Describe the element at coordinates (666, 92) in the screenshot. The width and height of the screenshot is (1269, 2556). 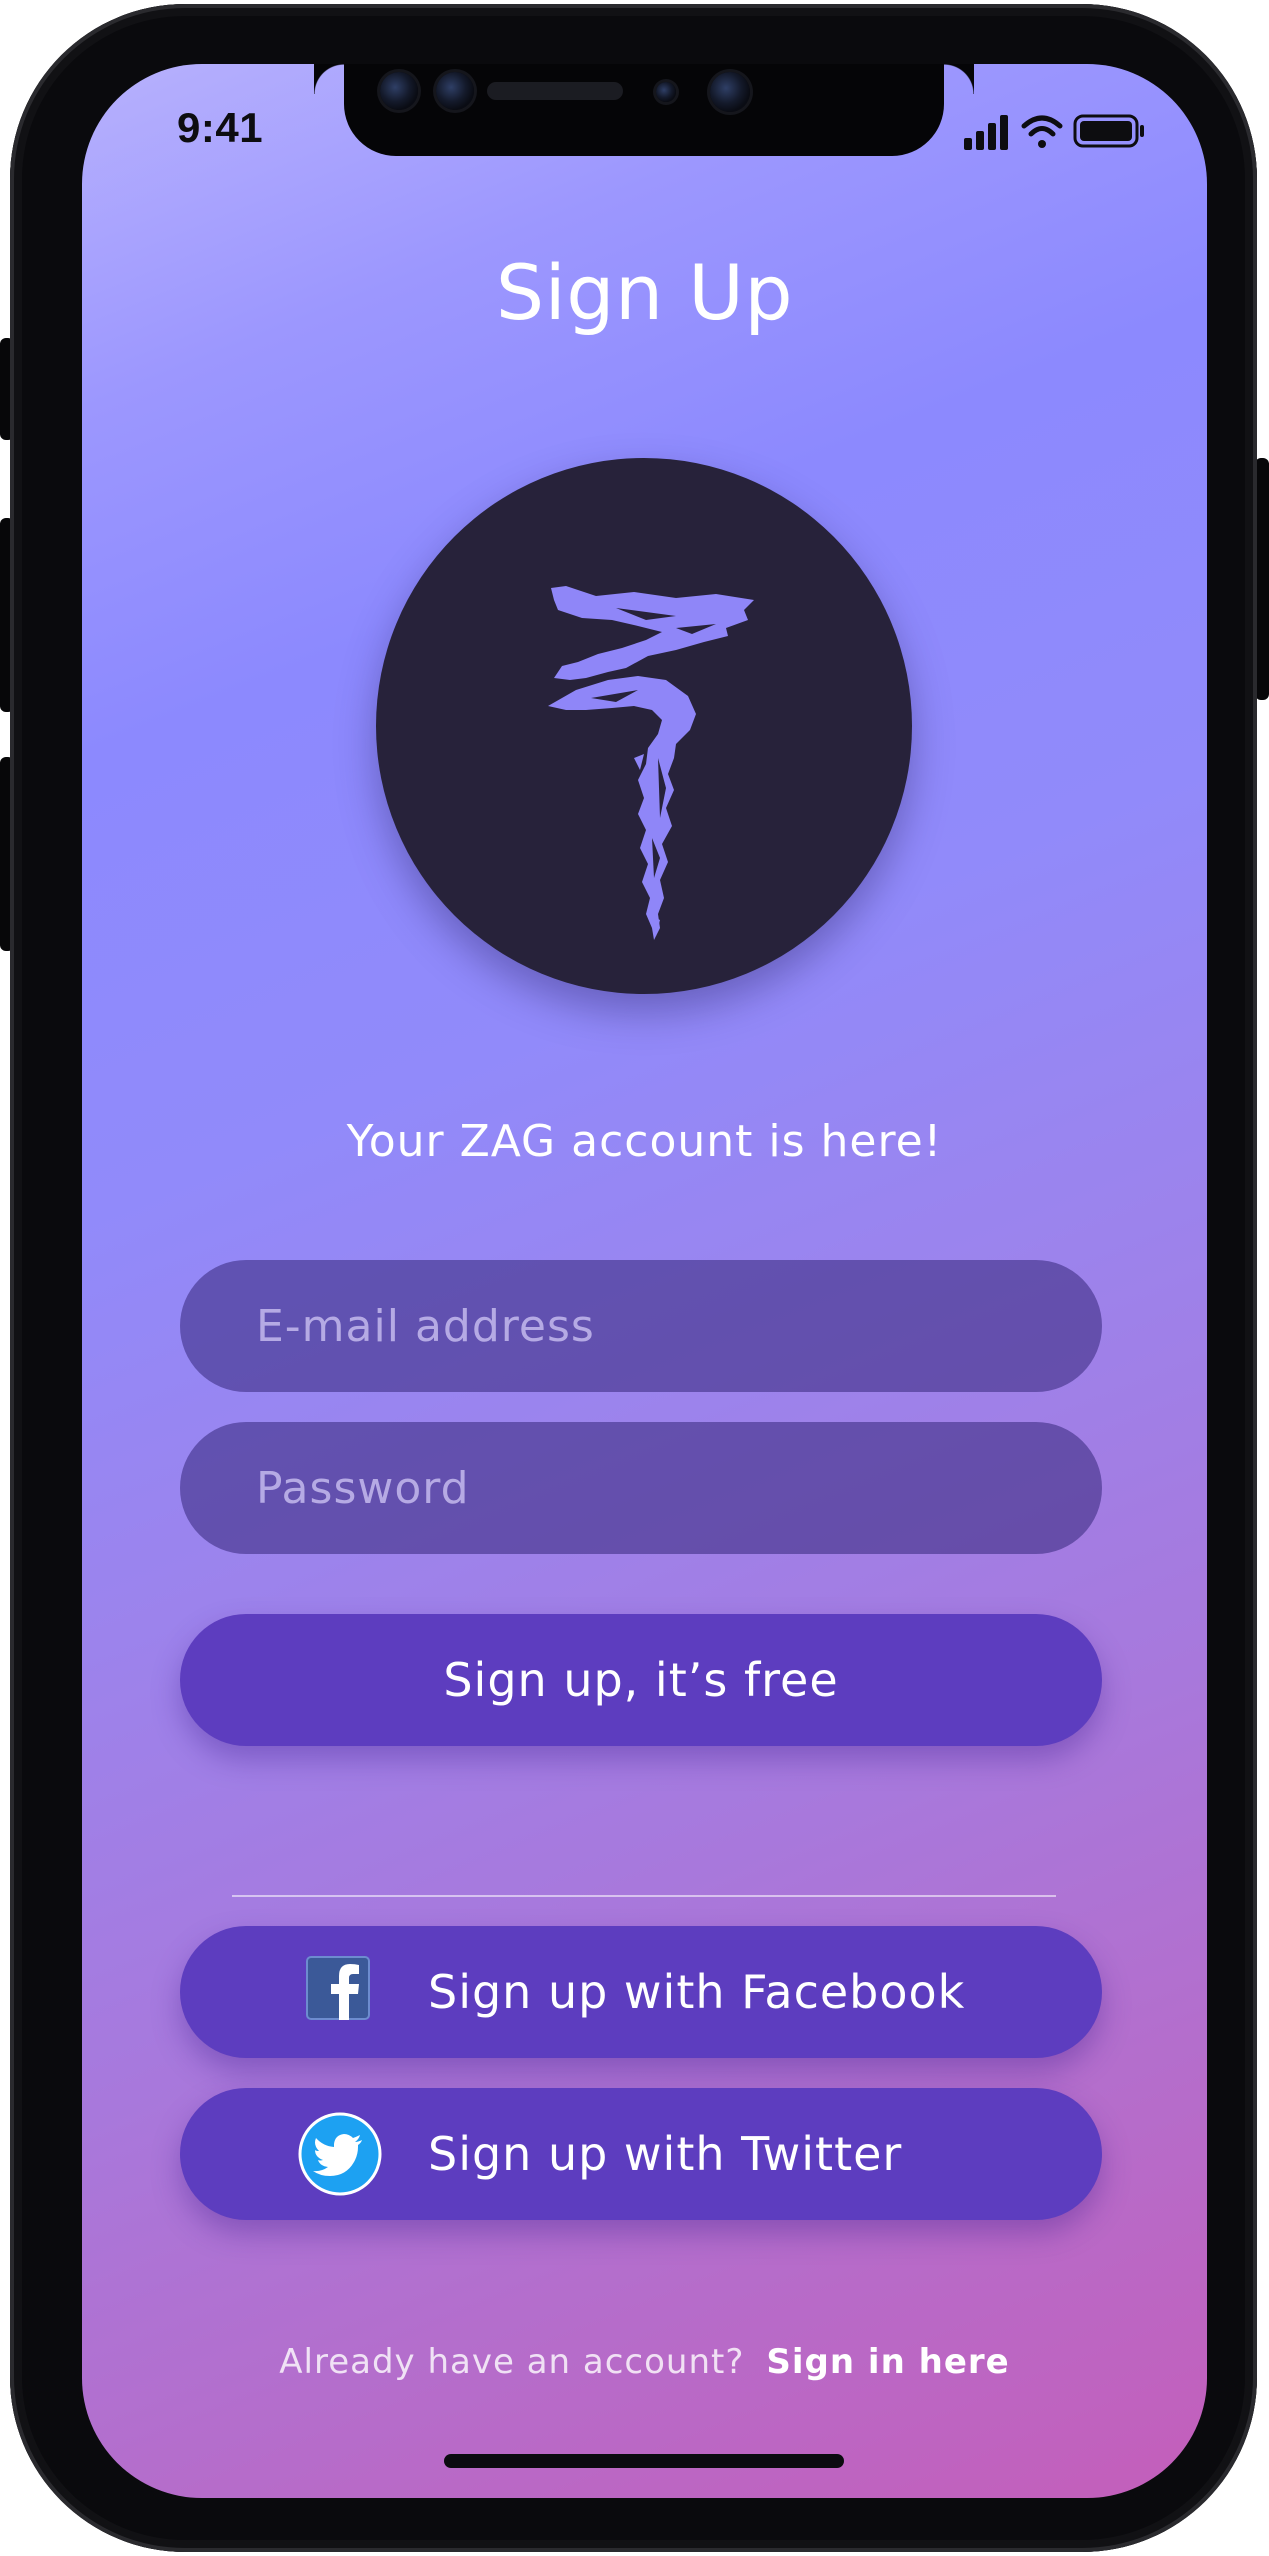
I see `proximity-sensor-icon` at that location.